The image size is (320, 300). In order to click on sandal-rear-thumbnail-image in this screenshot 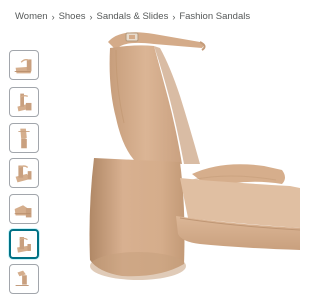, I will do `click(24, 138)`.